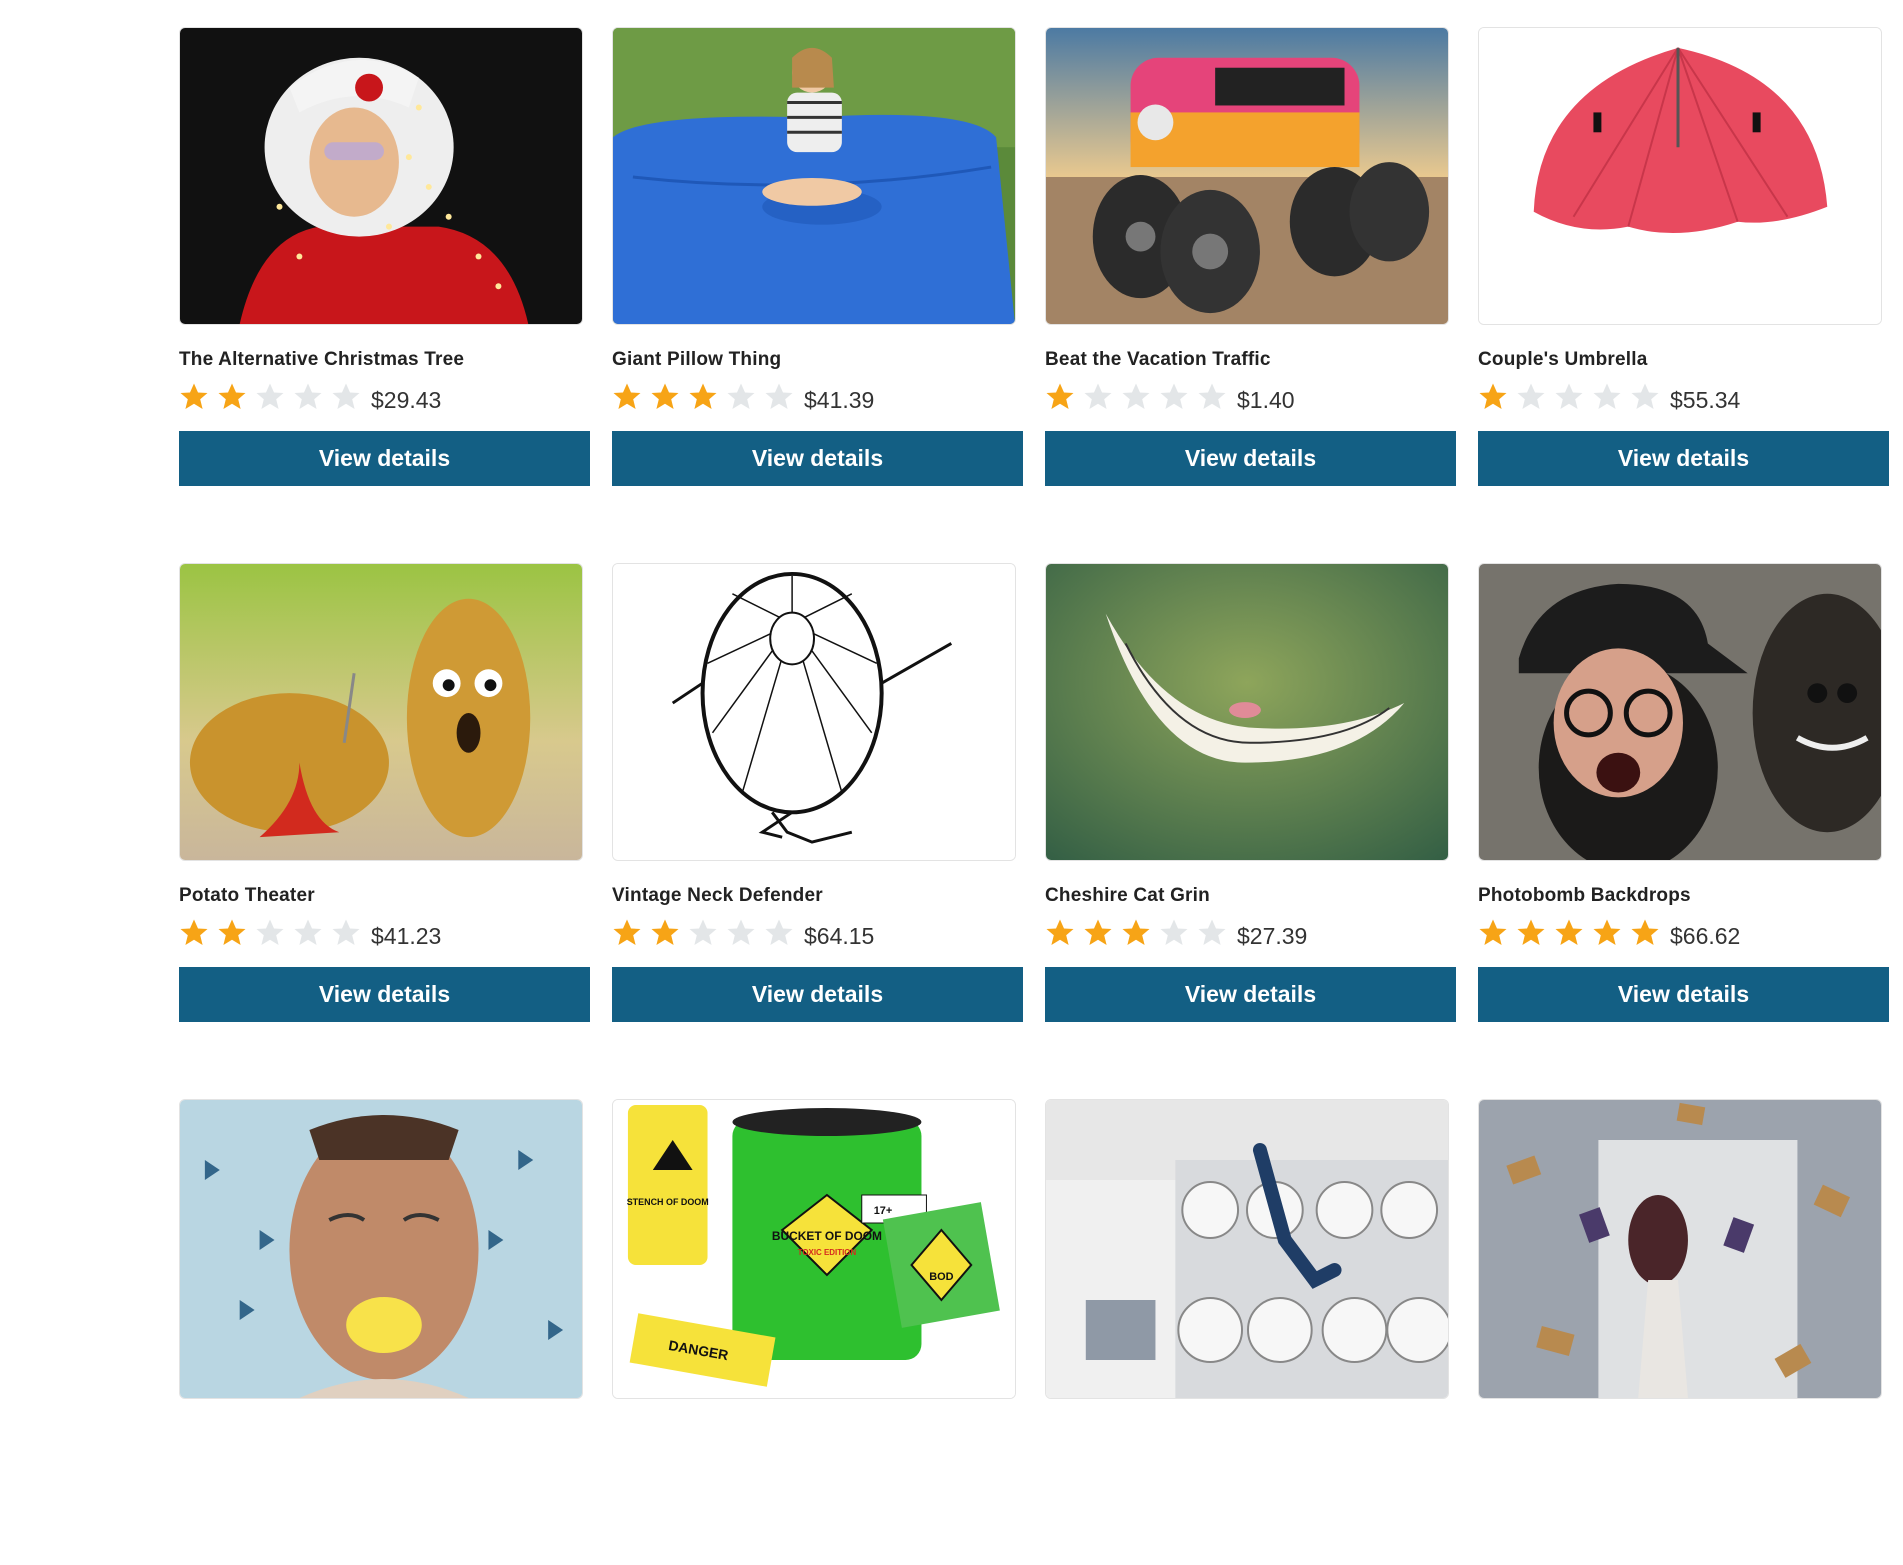  I want to click on product-card: Giant Pillow Thing $41.39 View details, so click(817, 260).